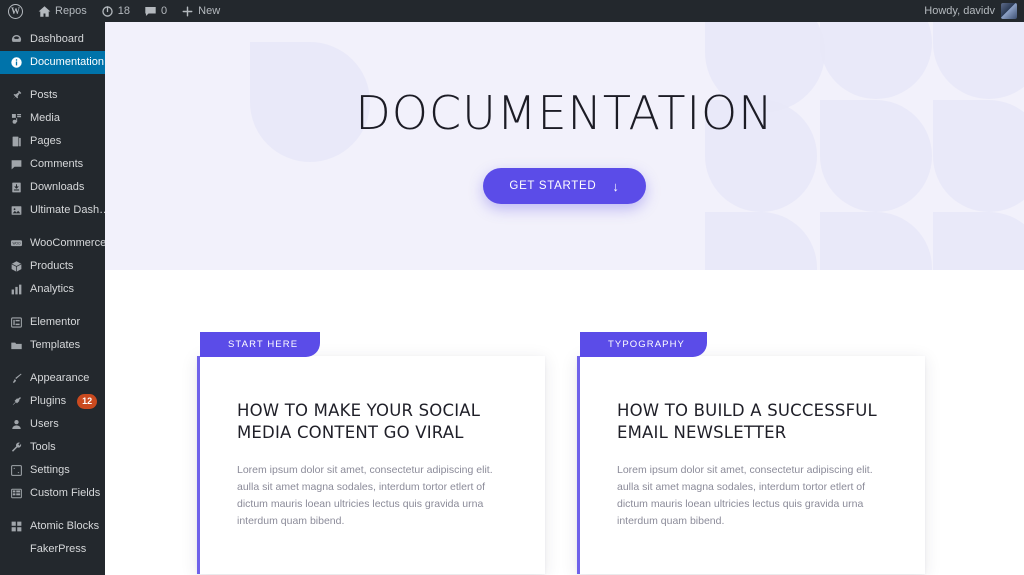  What do you see at coordinates (65, 493) in the screenshot?
I see `sidebar-item-label: Custom Fields` at bounding box center [65, 493].